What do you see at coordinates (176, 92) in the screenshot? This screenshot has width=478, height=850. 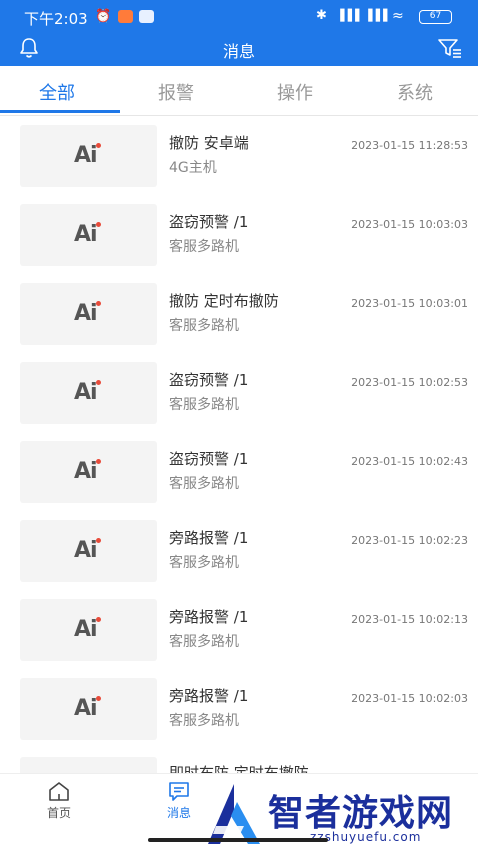 I see `tab-alarm: 报警` at bounding box center [176, 92].